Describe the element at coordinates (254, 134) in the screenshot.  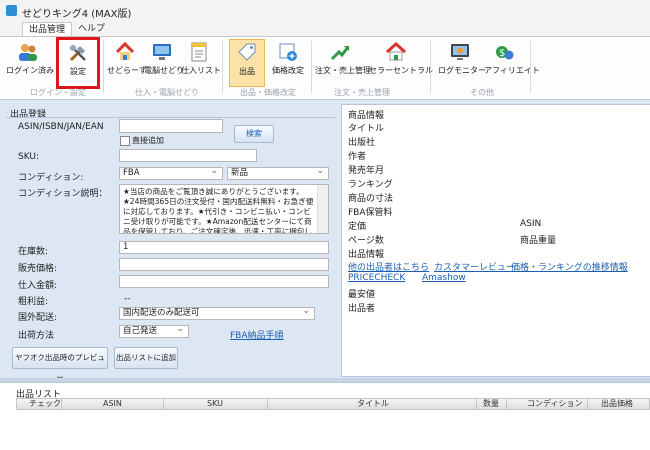
I see `search-button: 検索` at that location.